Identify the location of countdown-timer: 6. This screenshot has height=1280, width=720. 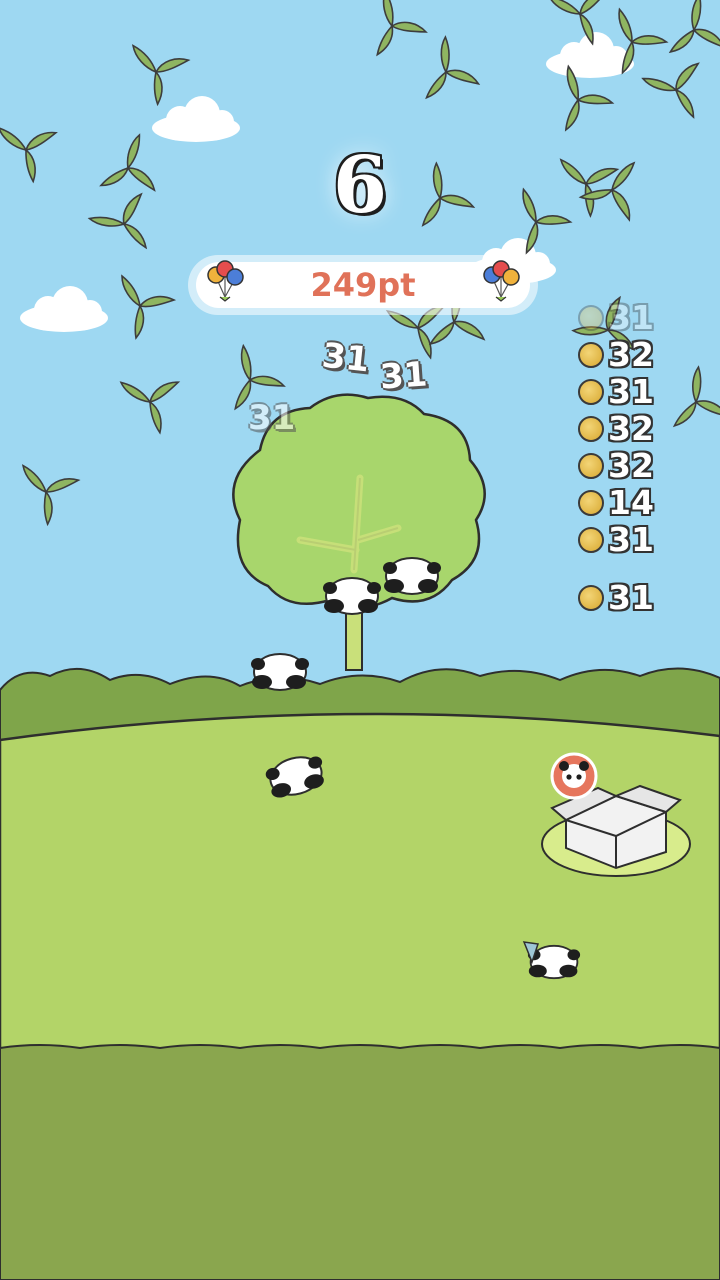
(360, 185).